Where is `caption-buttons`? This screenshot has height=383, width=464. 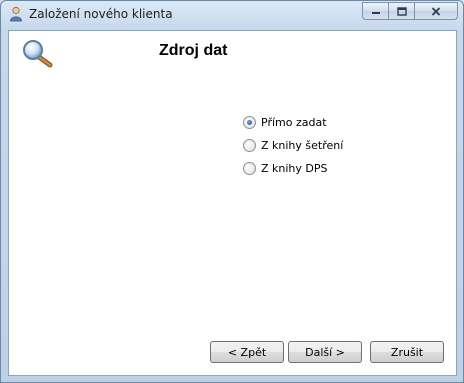
caption-buttons is located at coordinates (410, 11).